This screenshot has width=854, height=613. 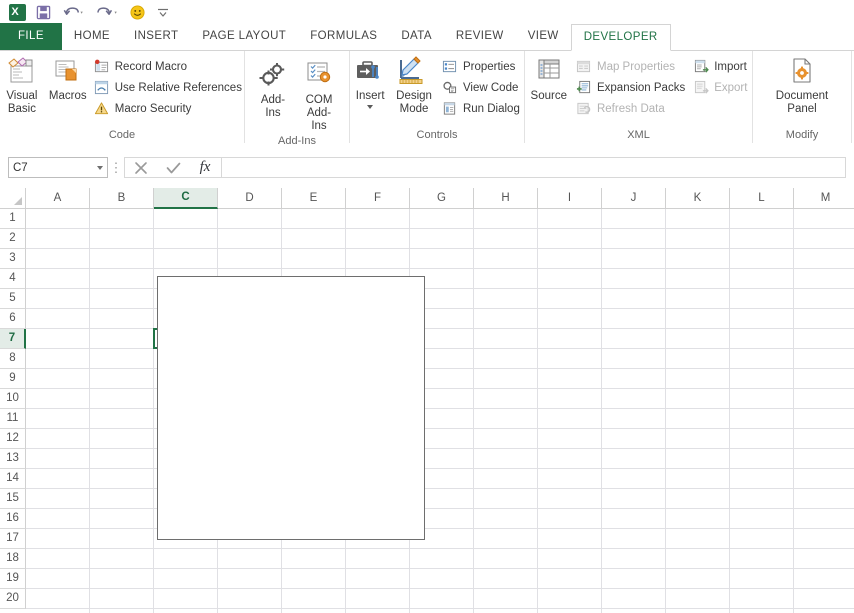 What do you see at coordinates (370, 72) in the screenshot?
I see `insert-control-icon` at bounding box center [370, 72].